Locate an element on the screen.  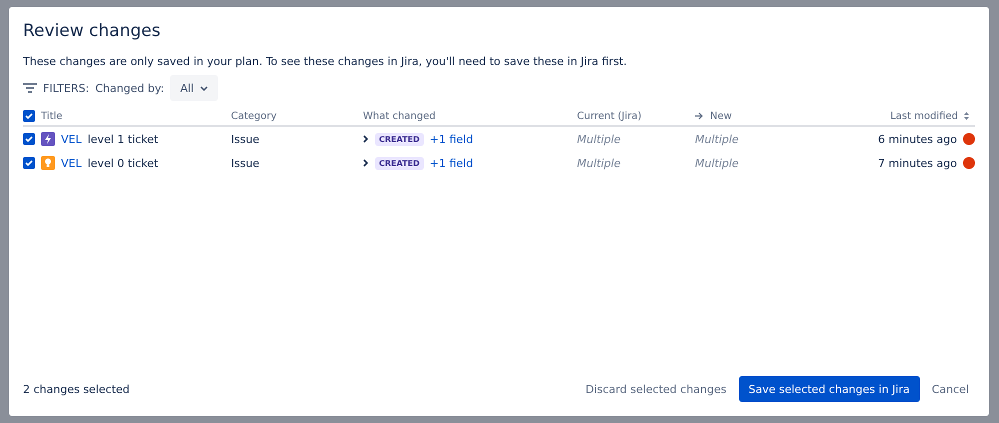
save-button: Save selected changes in Jira is located at coordinates (829, 389).